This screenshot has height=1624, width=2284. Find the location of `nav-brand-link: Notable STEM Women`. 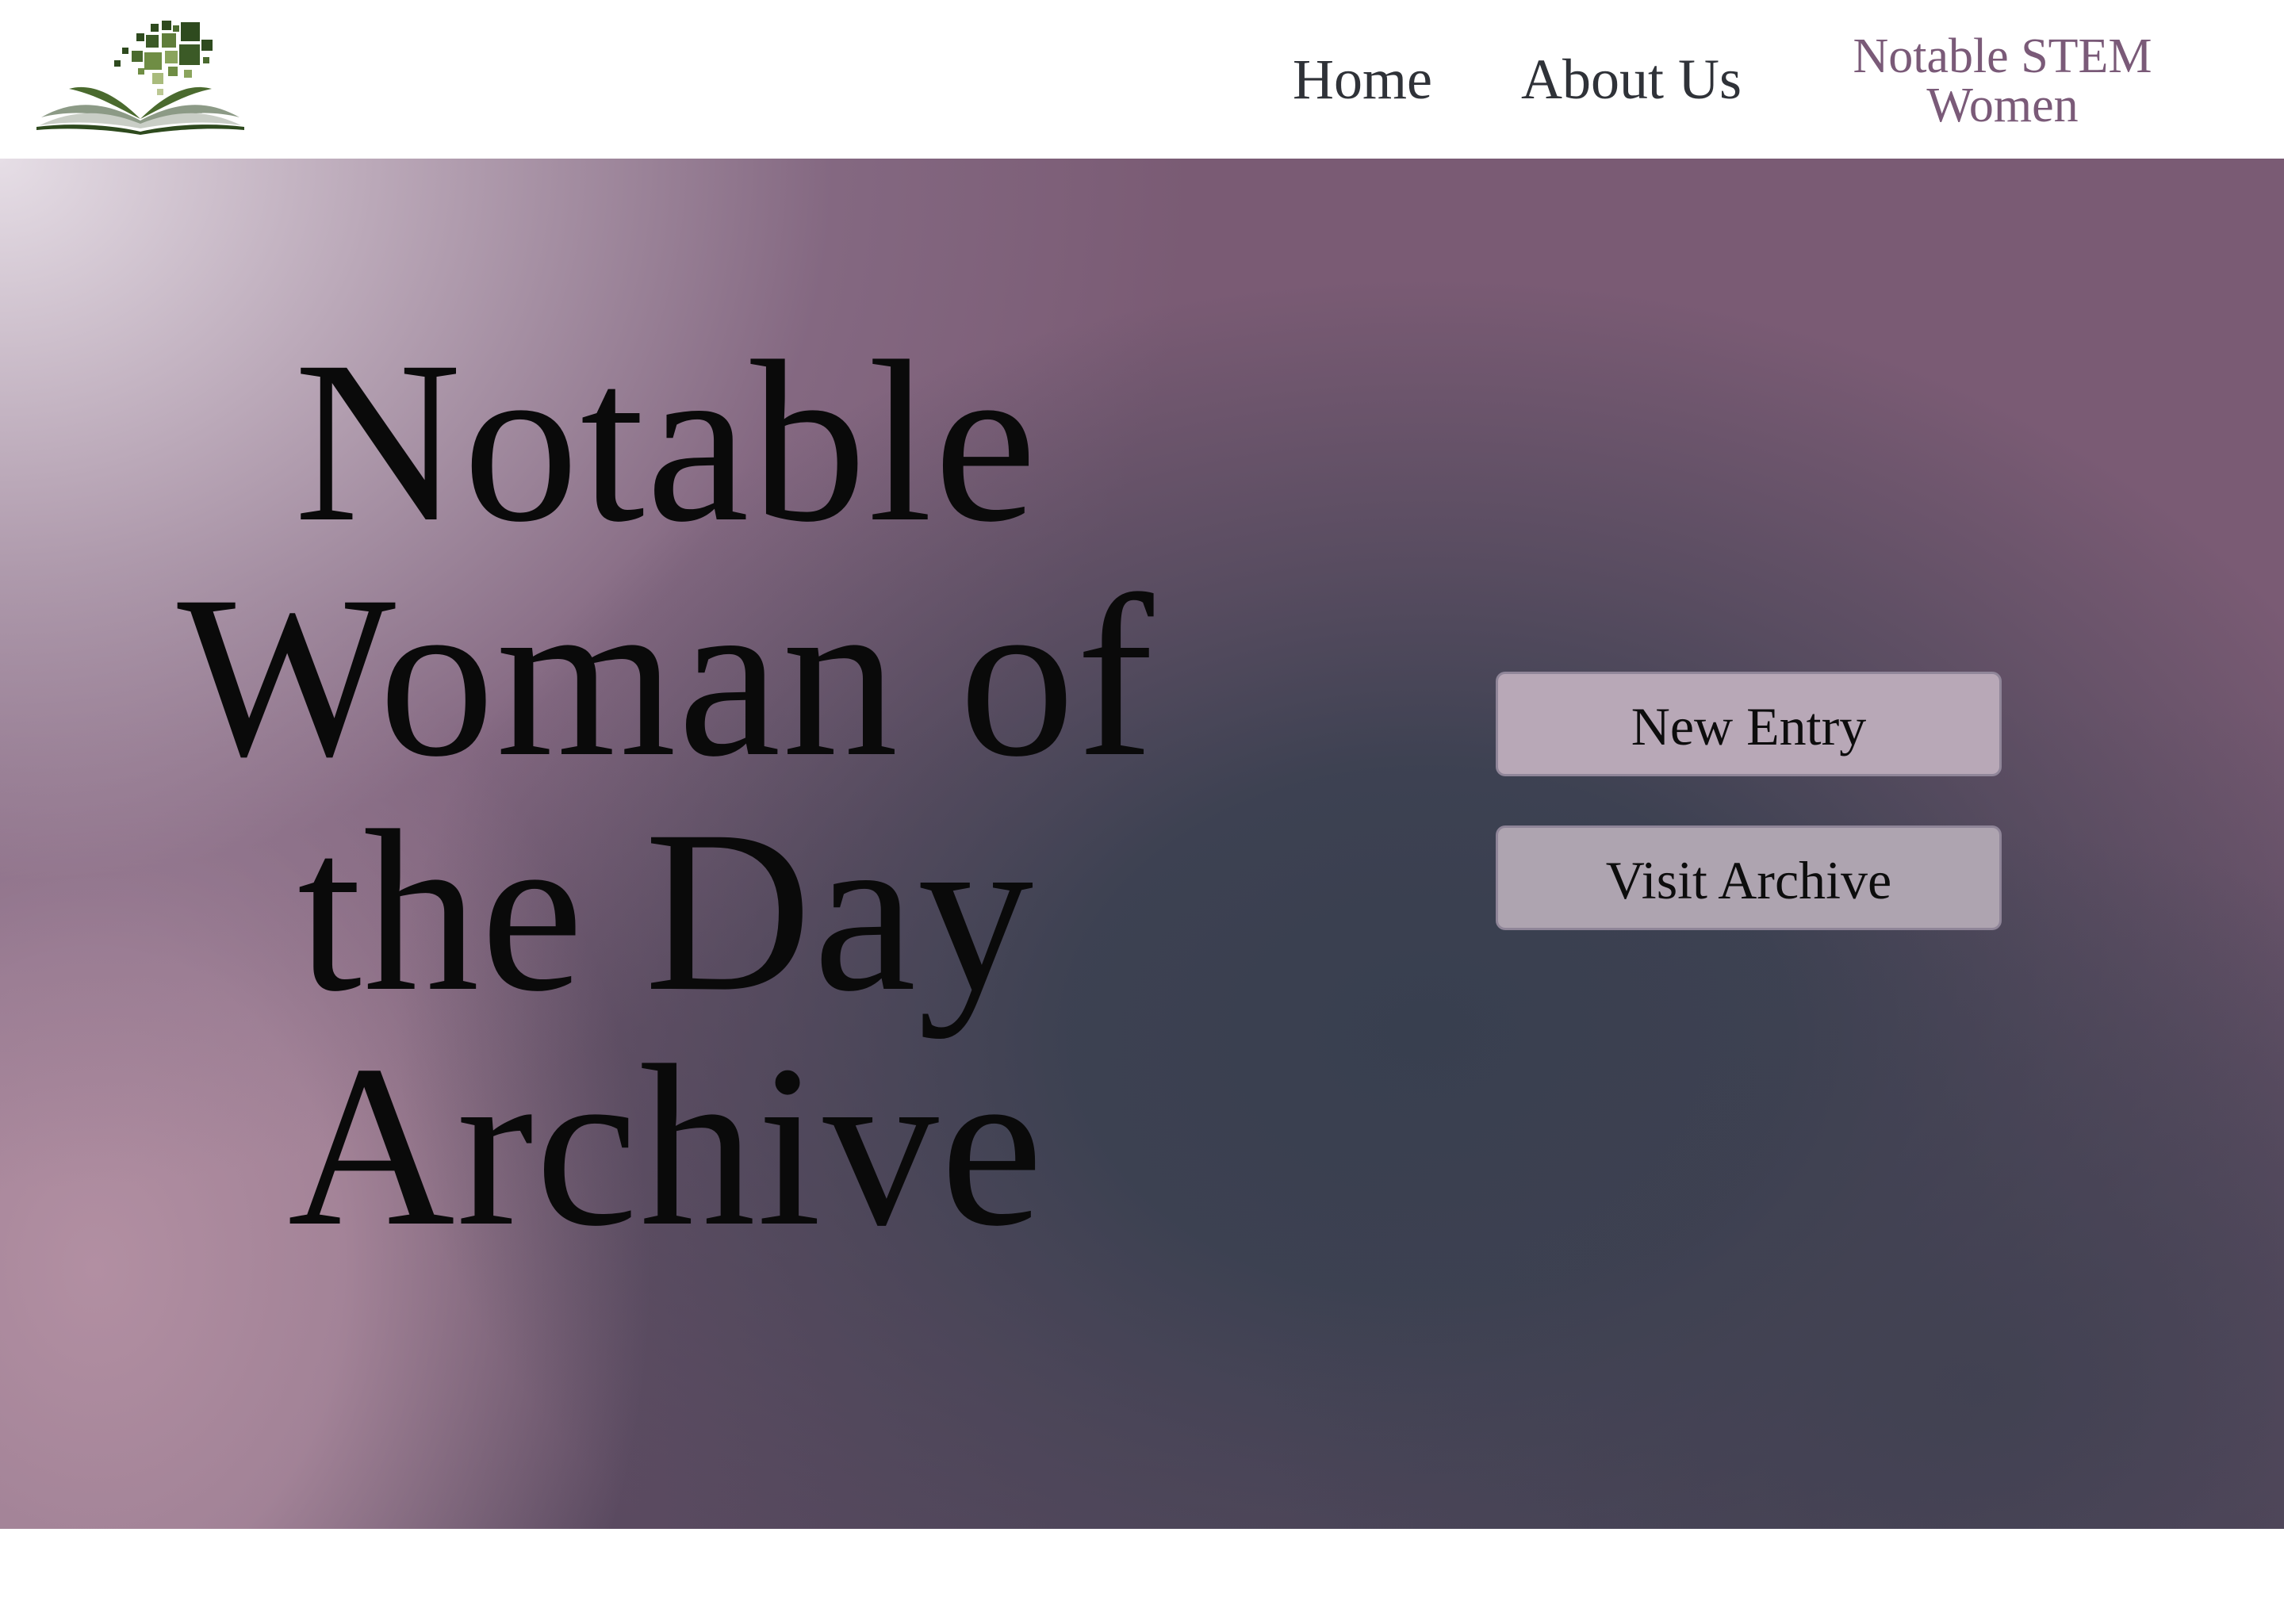

nav-brand-link: Notable STEM Women is located at coordinates (2002, 81).